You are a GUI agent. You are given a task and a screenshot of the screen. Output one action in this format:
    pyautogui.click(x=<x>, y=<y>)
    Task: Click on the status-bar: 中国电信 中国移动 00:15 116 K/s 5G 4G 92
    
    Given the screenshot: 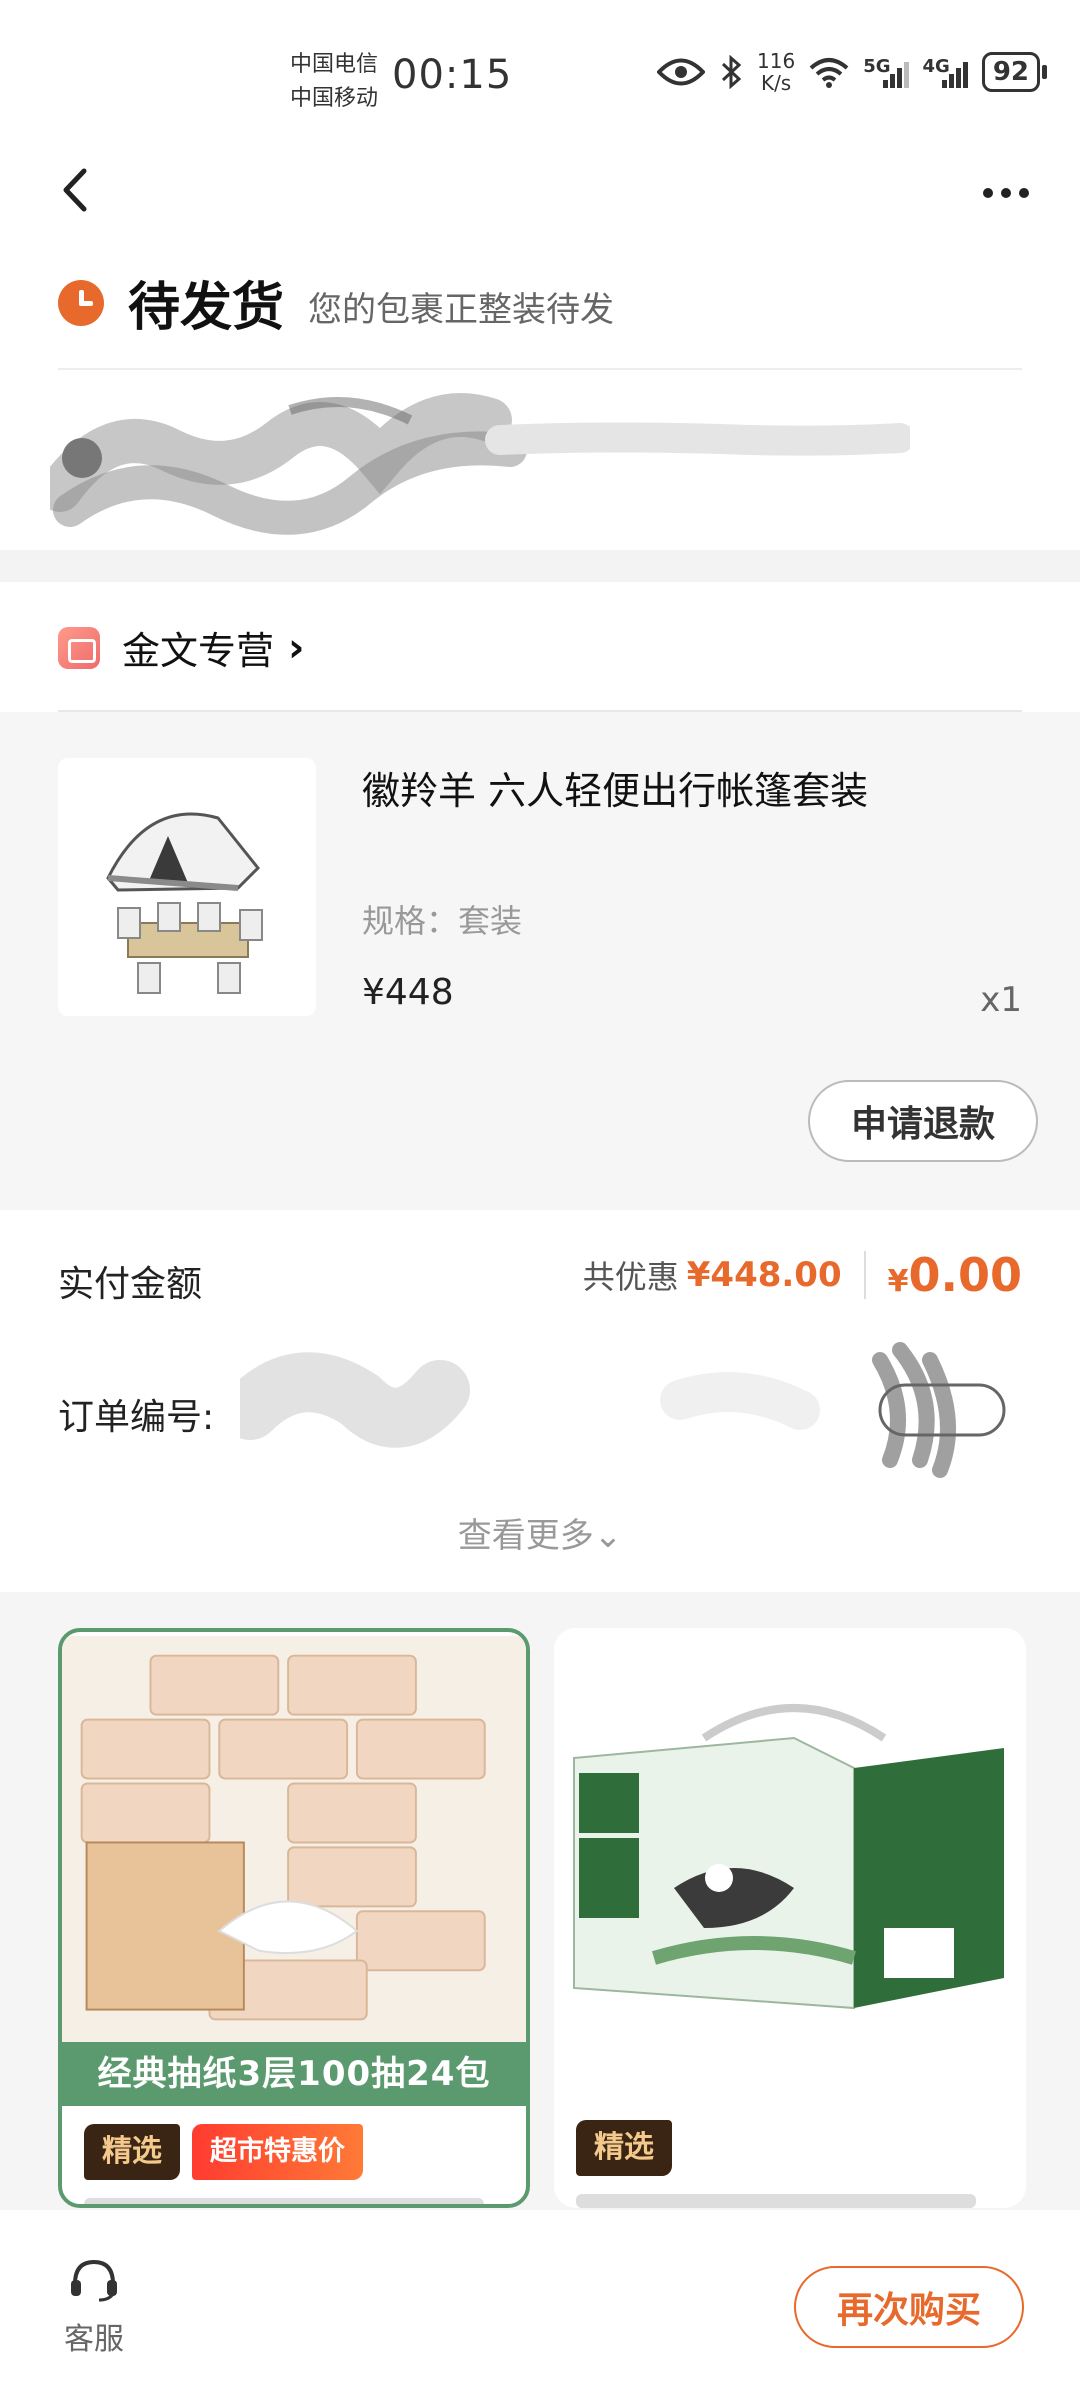 What is the action you would take?
    pyautogui.click(x=540, y=75)
    